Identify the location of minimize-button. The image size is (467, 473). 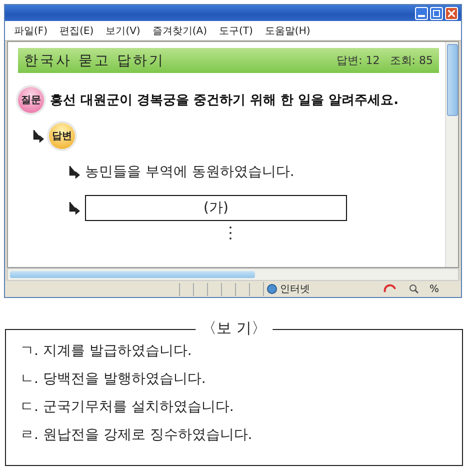
(421, 13).